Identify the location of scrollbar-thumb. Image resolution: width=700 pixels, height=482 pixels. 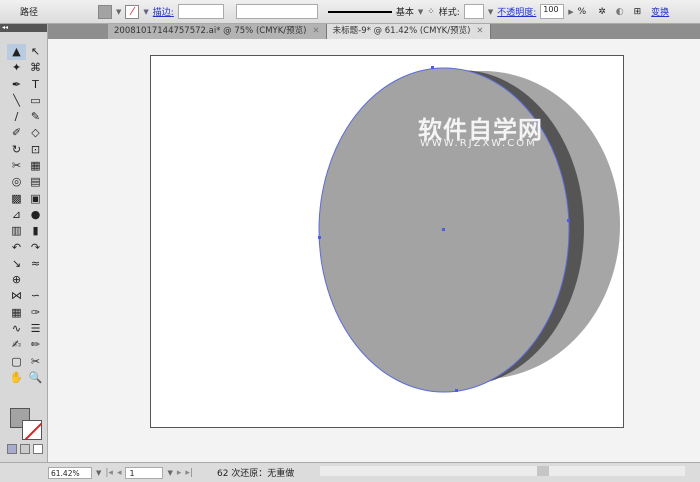
(543, 471).